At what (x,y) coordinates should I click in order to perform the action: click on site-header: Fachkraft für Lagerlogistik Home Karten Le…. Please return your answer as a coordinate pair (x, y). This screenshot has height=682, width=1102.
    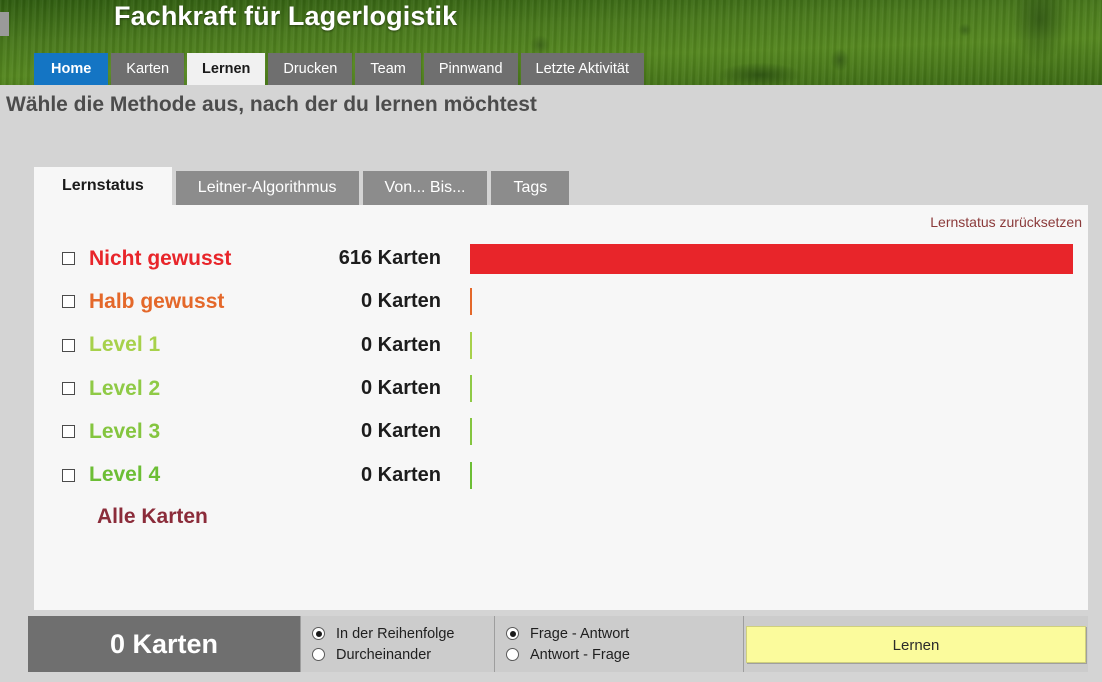
    Looking at the image, I should click on (551, 42).